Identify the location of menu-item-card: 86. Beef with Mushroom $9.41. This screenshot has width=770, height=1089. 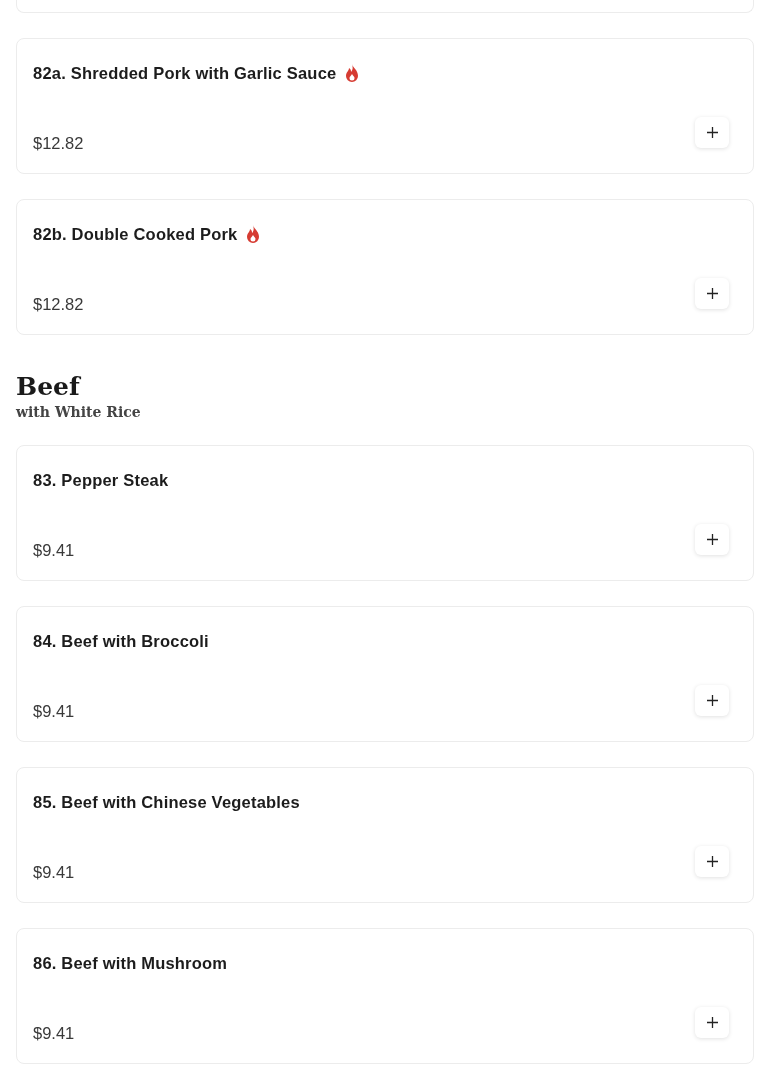
(385, 996).